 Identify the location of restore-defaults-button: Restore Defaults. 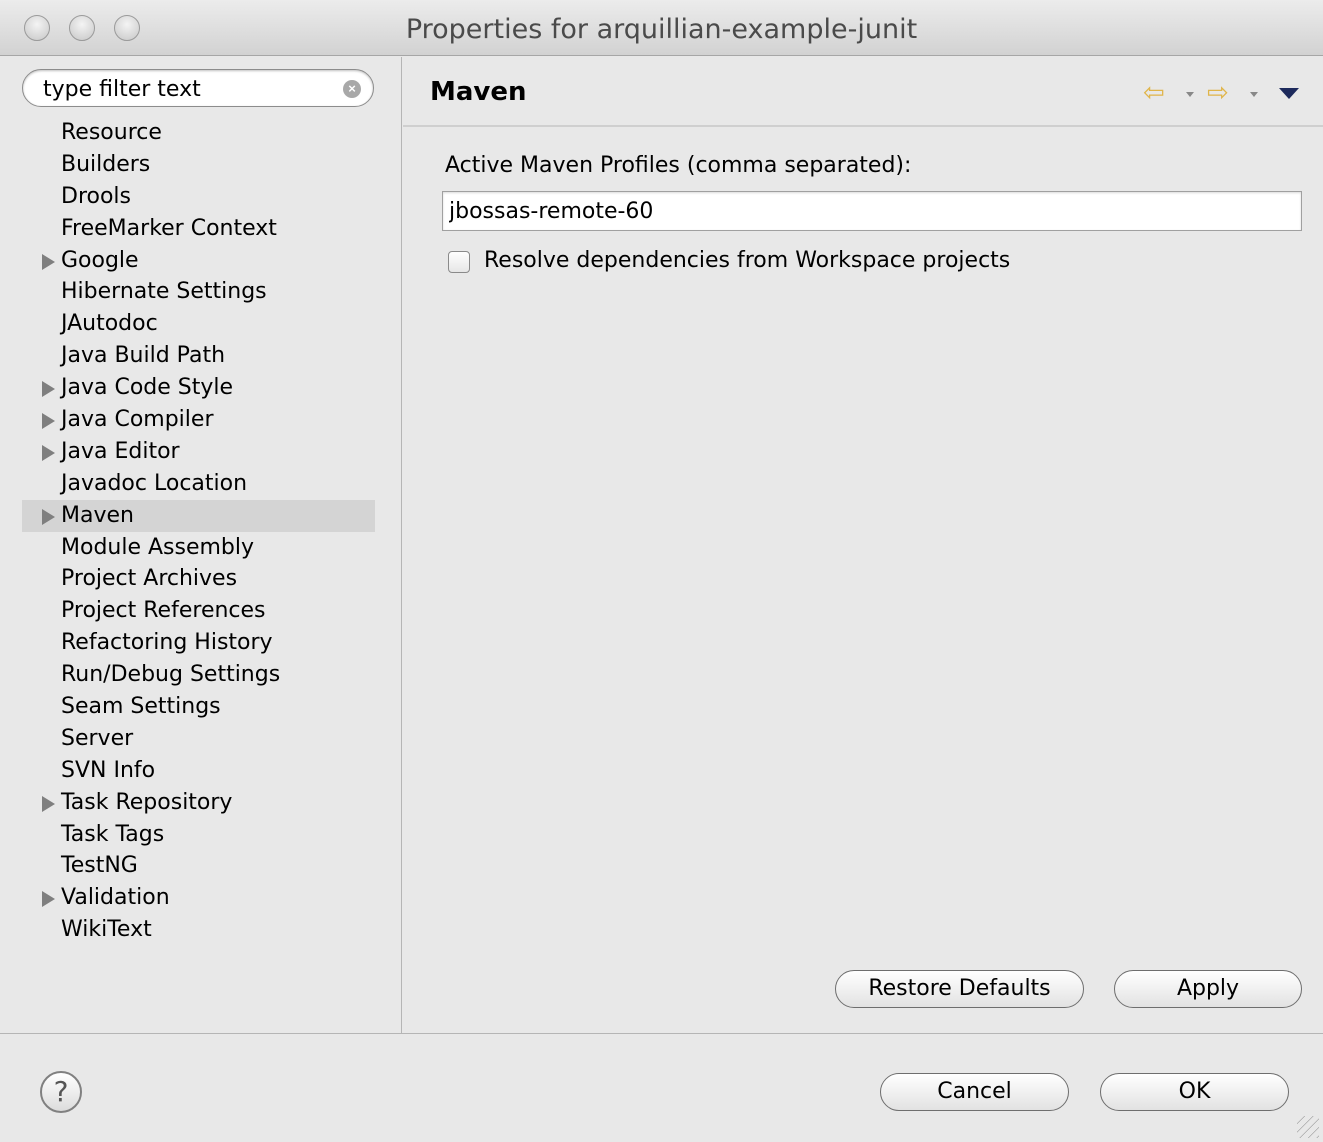
(959, 989).